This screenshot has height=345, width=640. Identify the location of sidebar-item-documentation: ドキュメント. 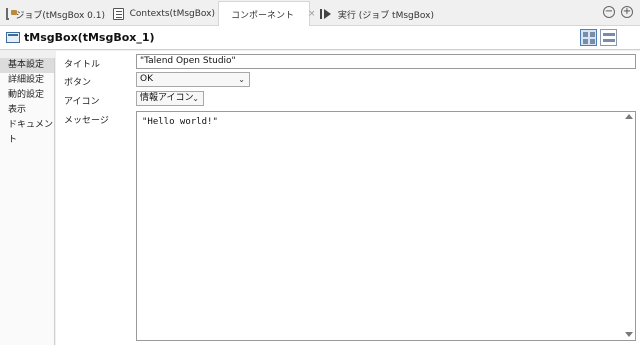
(27, 131).